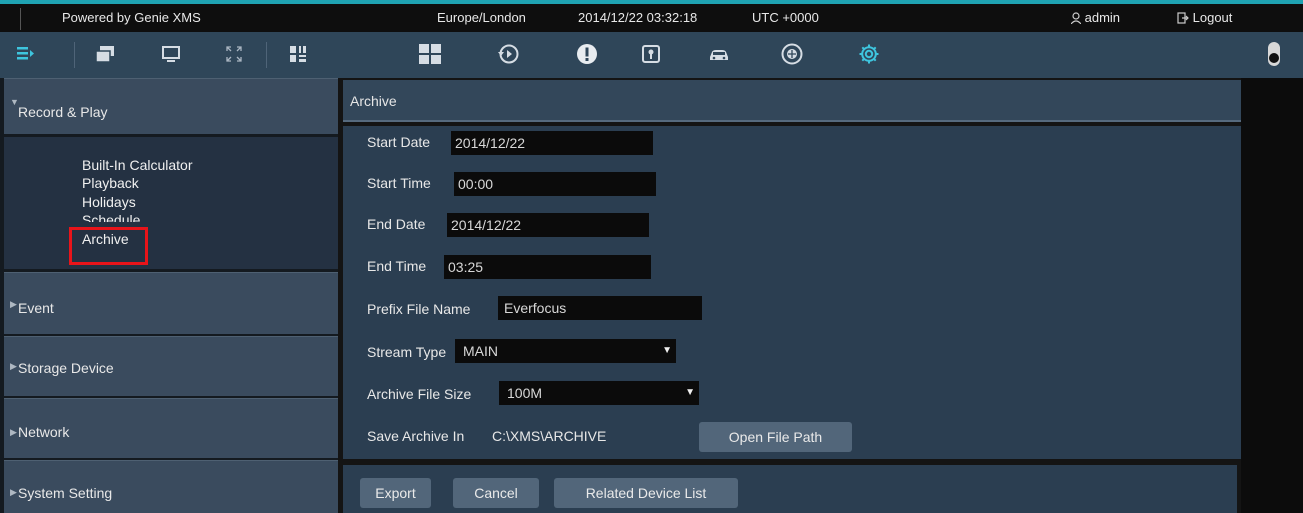 The width and height of the screenshot is (1303, 513). Describe the element at coordinates (790, 489) in the screenshot. I see `action-bar: Export Cancel Related Device List` at that location.